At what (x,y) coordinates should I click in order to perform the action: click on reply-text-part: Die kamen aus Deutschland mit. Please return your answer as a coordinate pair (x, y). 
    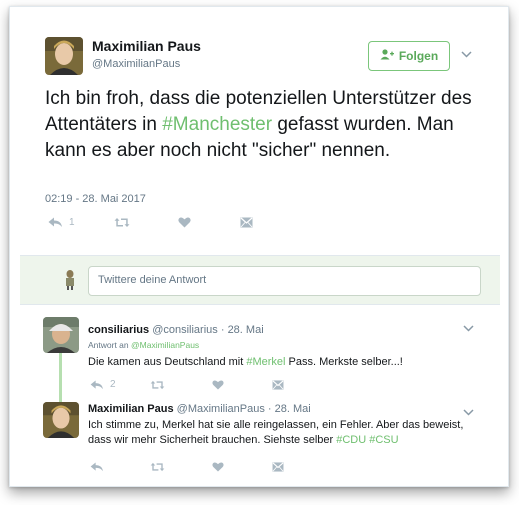
    Looking at the image, I should click on (167, 362).